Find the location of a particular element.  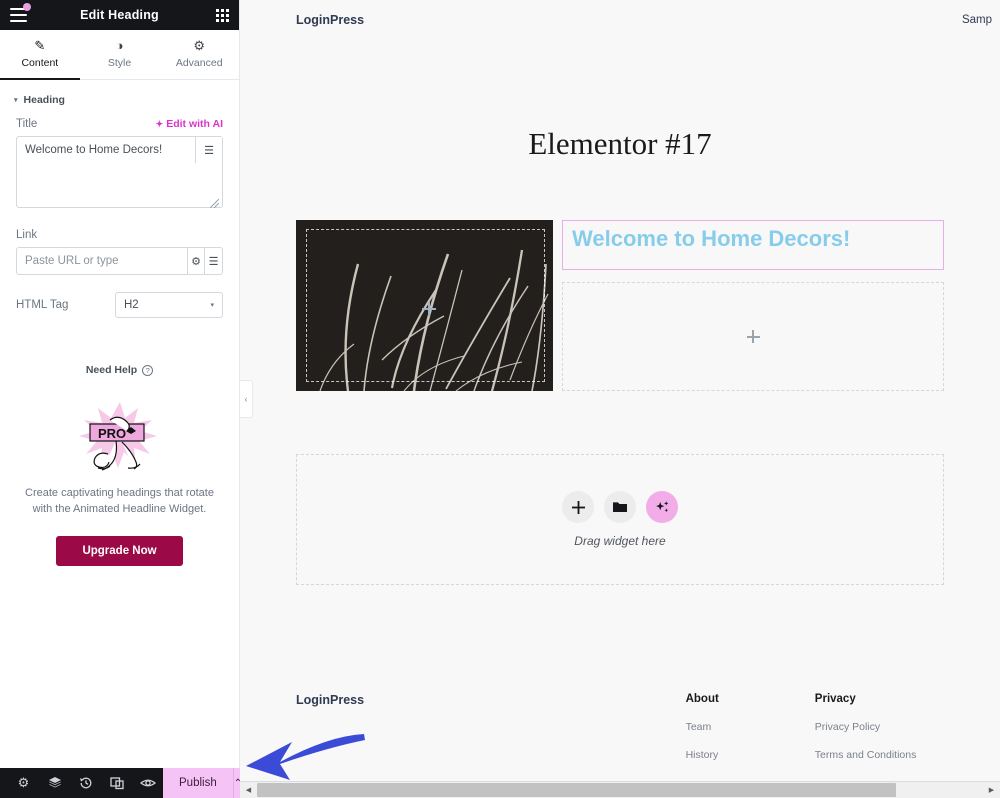

title-input is located at coordinates (119, 172).